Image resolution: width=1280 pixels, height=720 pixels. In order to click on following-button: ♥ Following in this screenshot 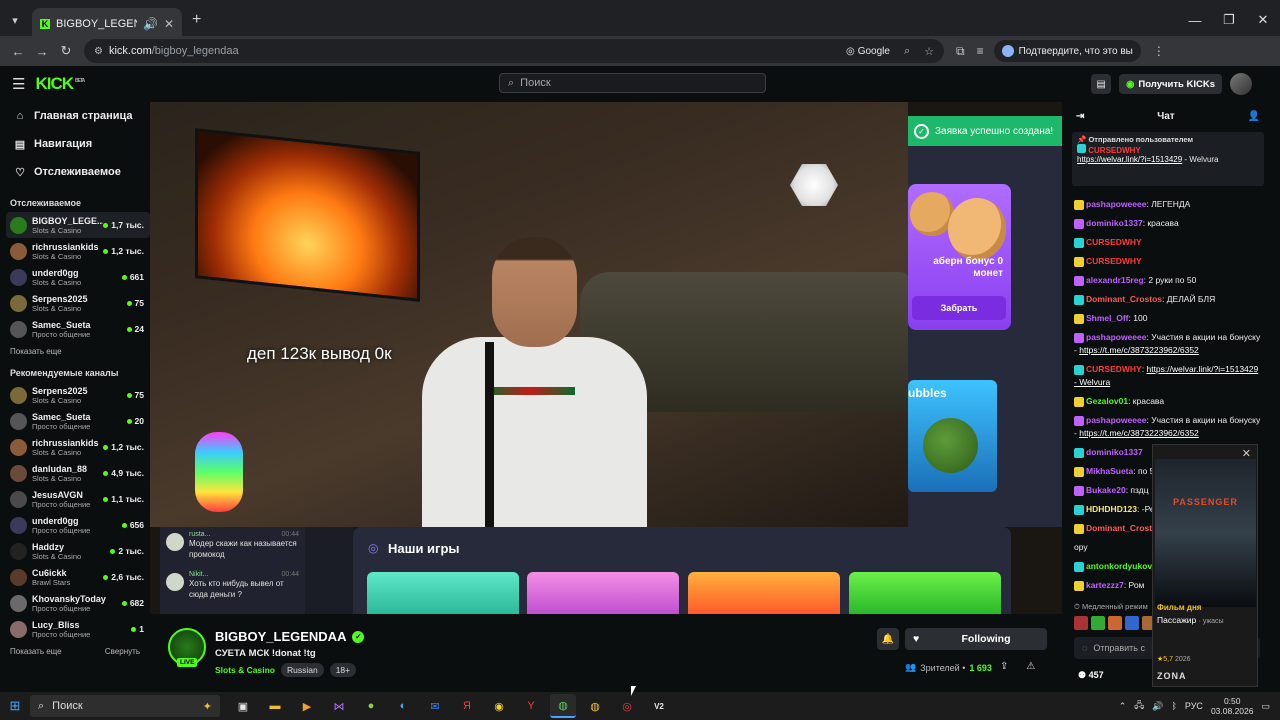, I will do `click(976, 639)`.